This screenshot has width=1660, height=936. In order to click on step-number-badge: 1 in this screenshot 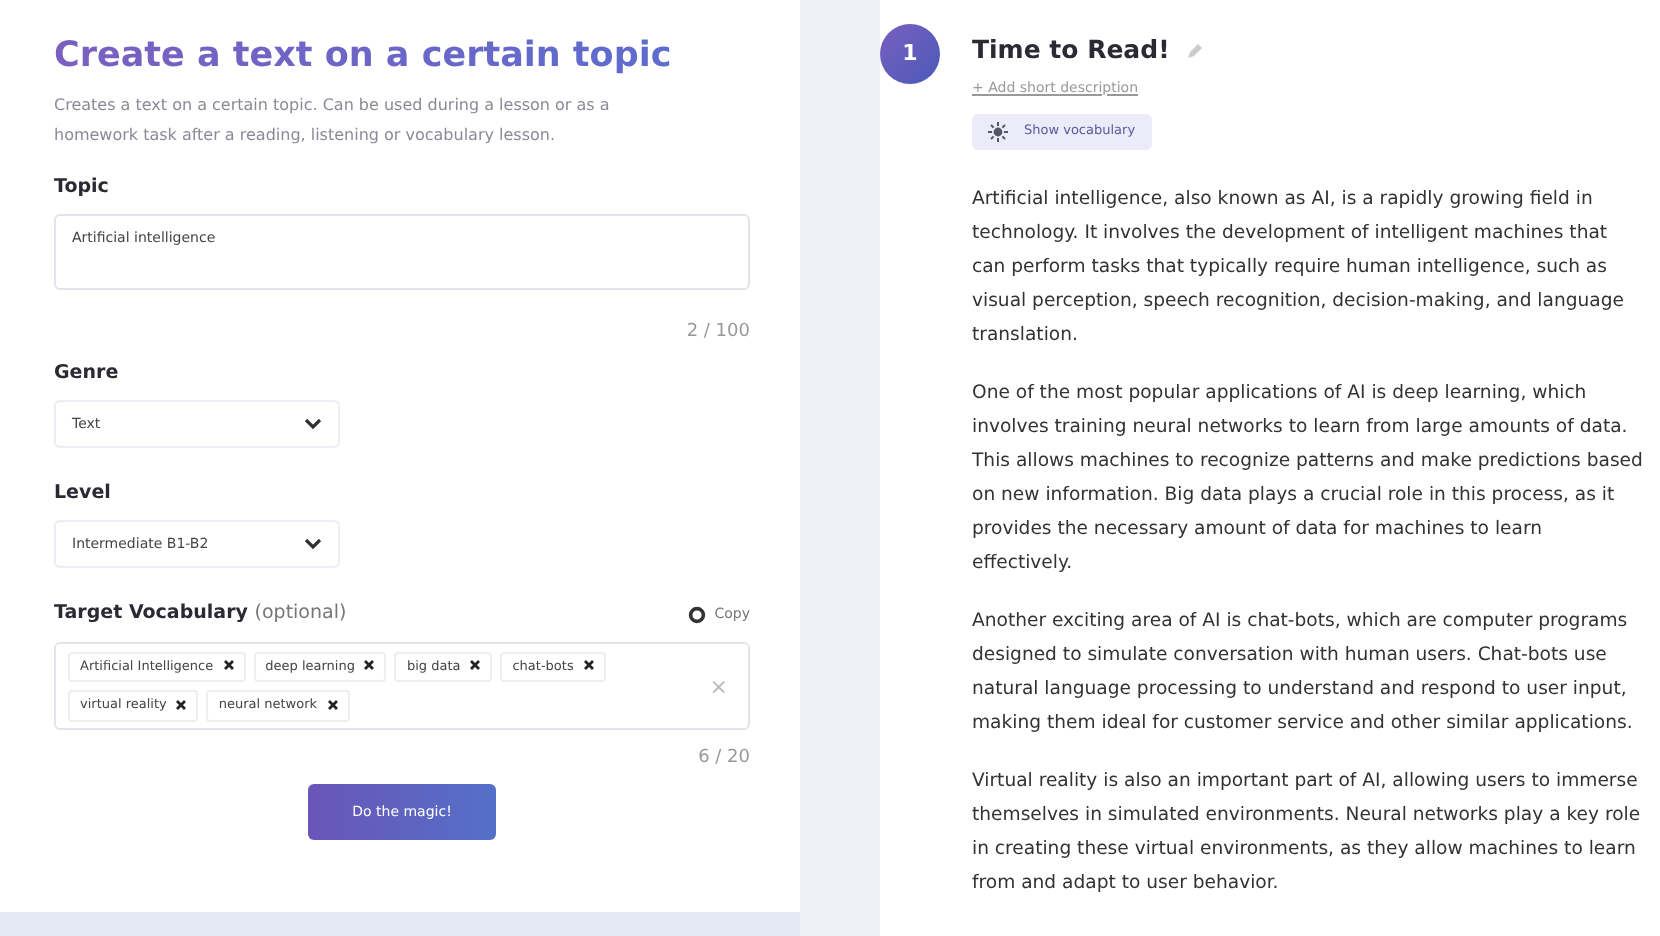, I will do `click(910, 54)`.